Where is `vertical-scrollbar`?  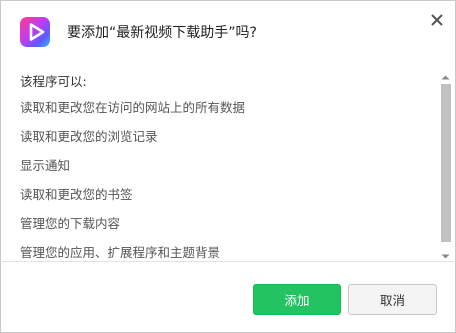
vertical-scrollbar is located at coordinates (445, 164).